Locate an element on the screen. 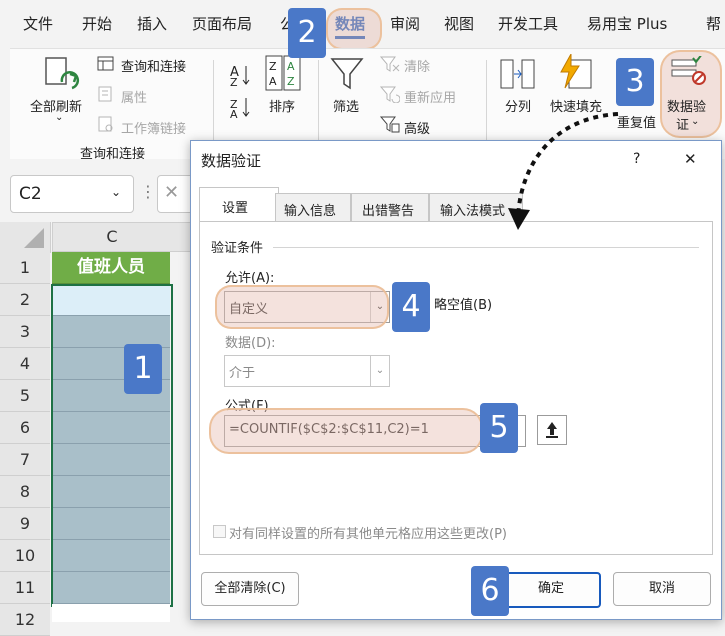  row-header: 1 is located at coordinates (25, 268).